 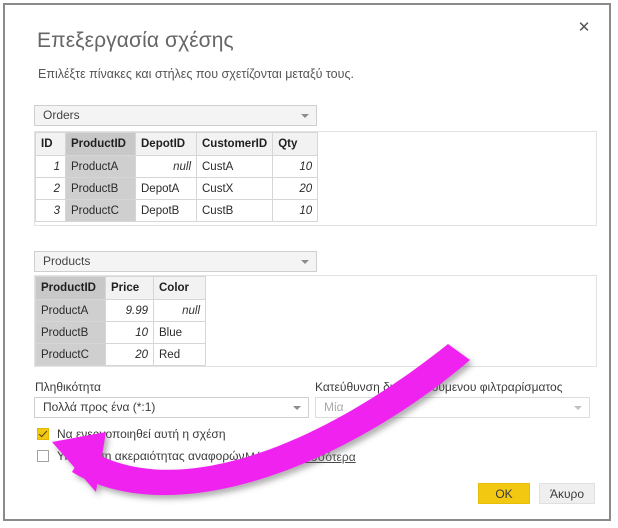 I want to click on cross-filter-select: Μία, so click(x=452, y=407).